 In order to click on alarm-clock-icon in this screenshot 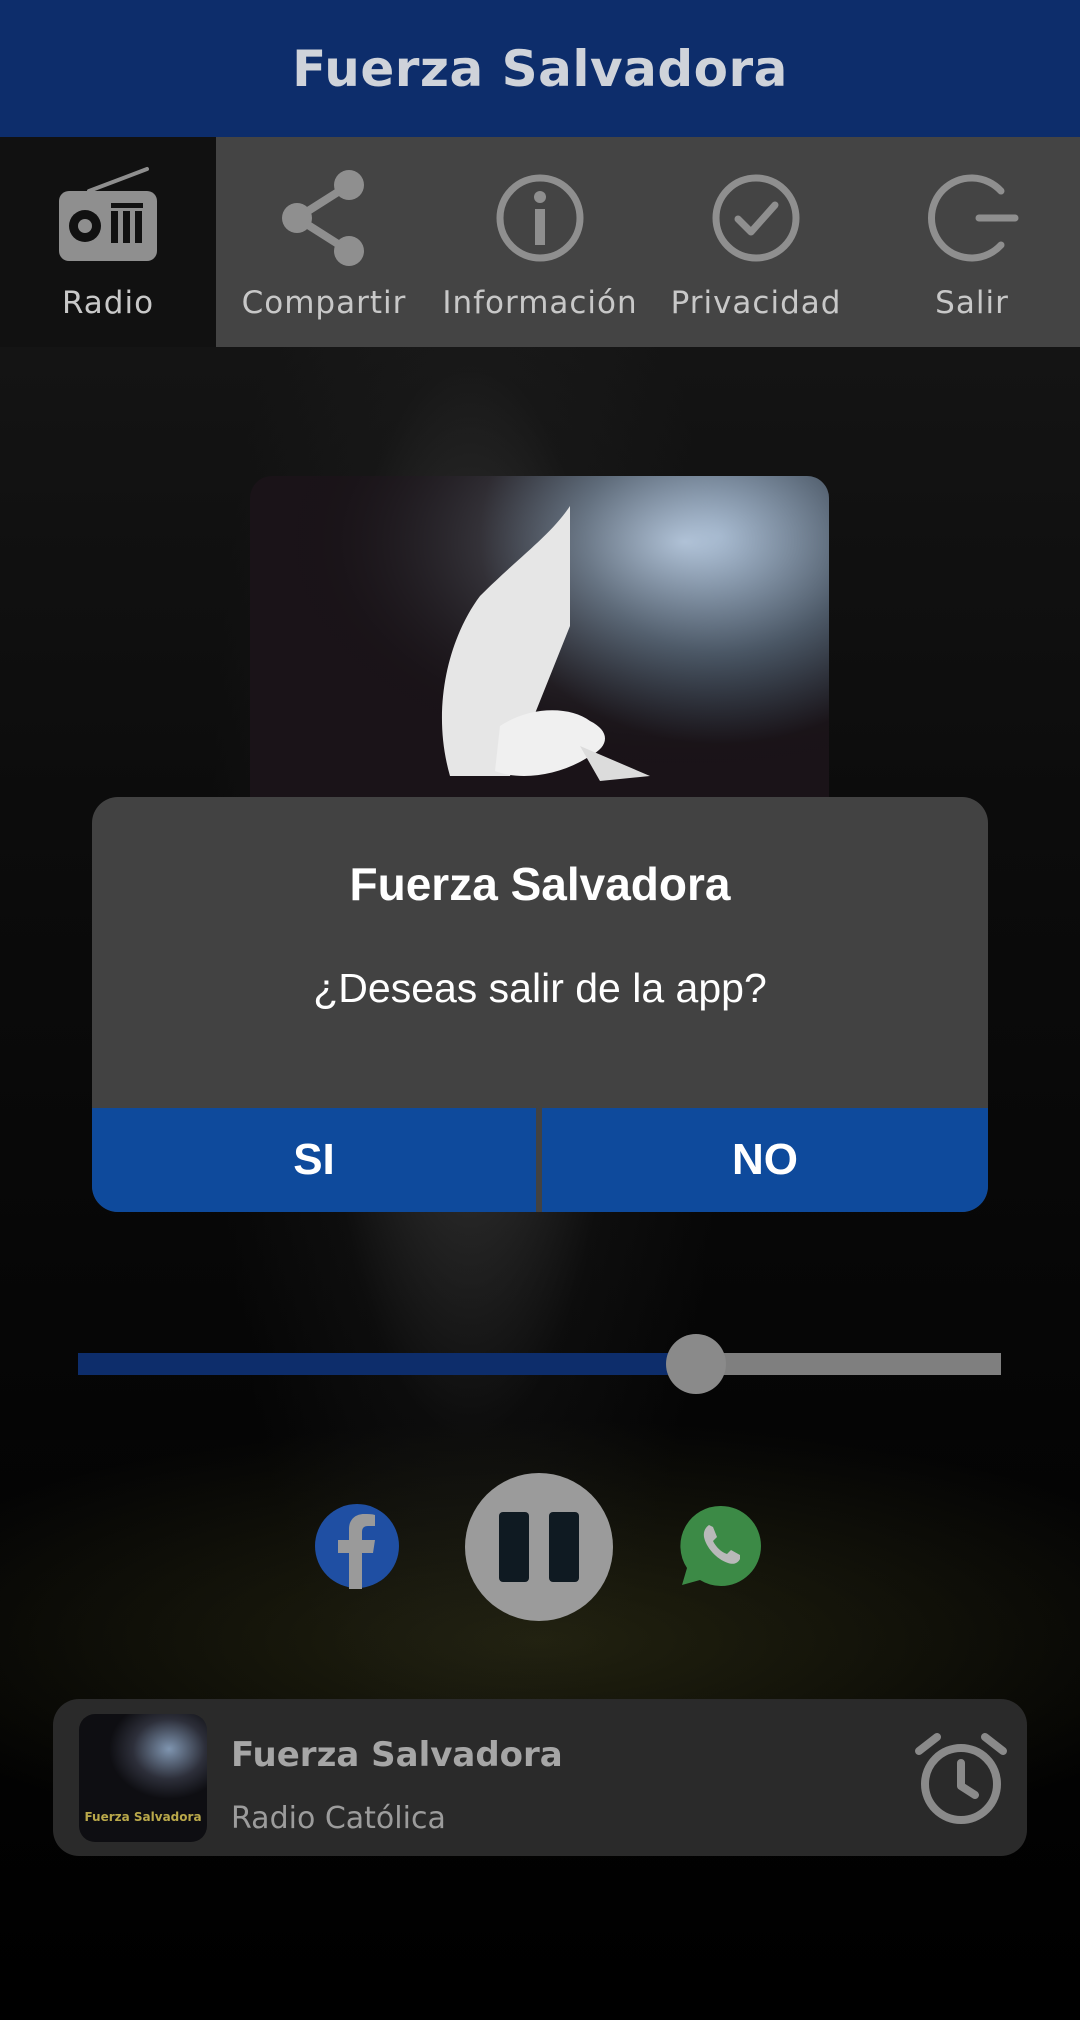, I will do `click(961, 1779)`.